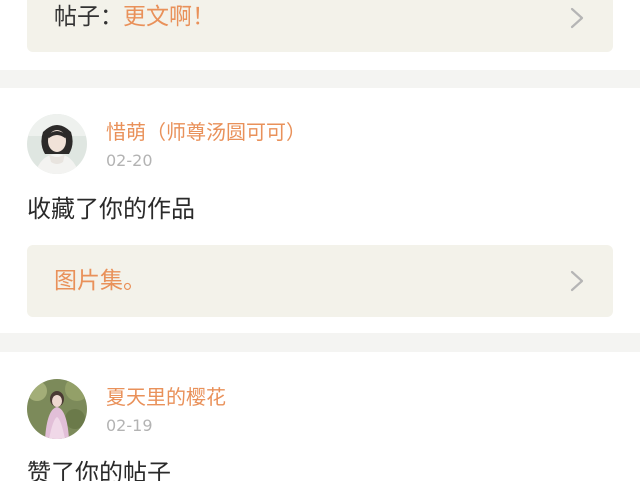 The width and height of the screenshot is (640, 481). Describe the element at coordinates (320, 281) in the screenshot. I see `referenced-post-link: 图片集。` at that location.